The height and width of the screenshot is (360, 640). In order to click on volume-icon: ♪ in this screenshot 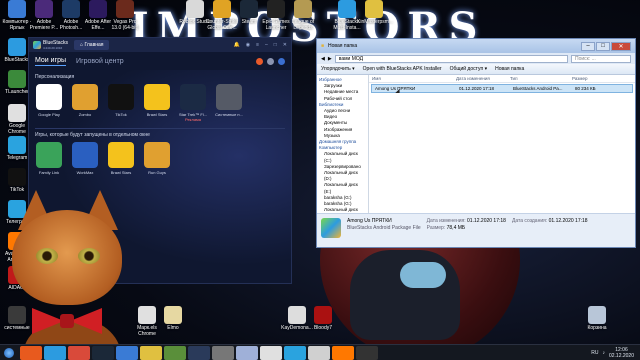, I will do `click(603, 353)`.